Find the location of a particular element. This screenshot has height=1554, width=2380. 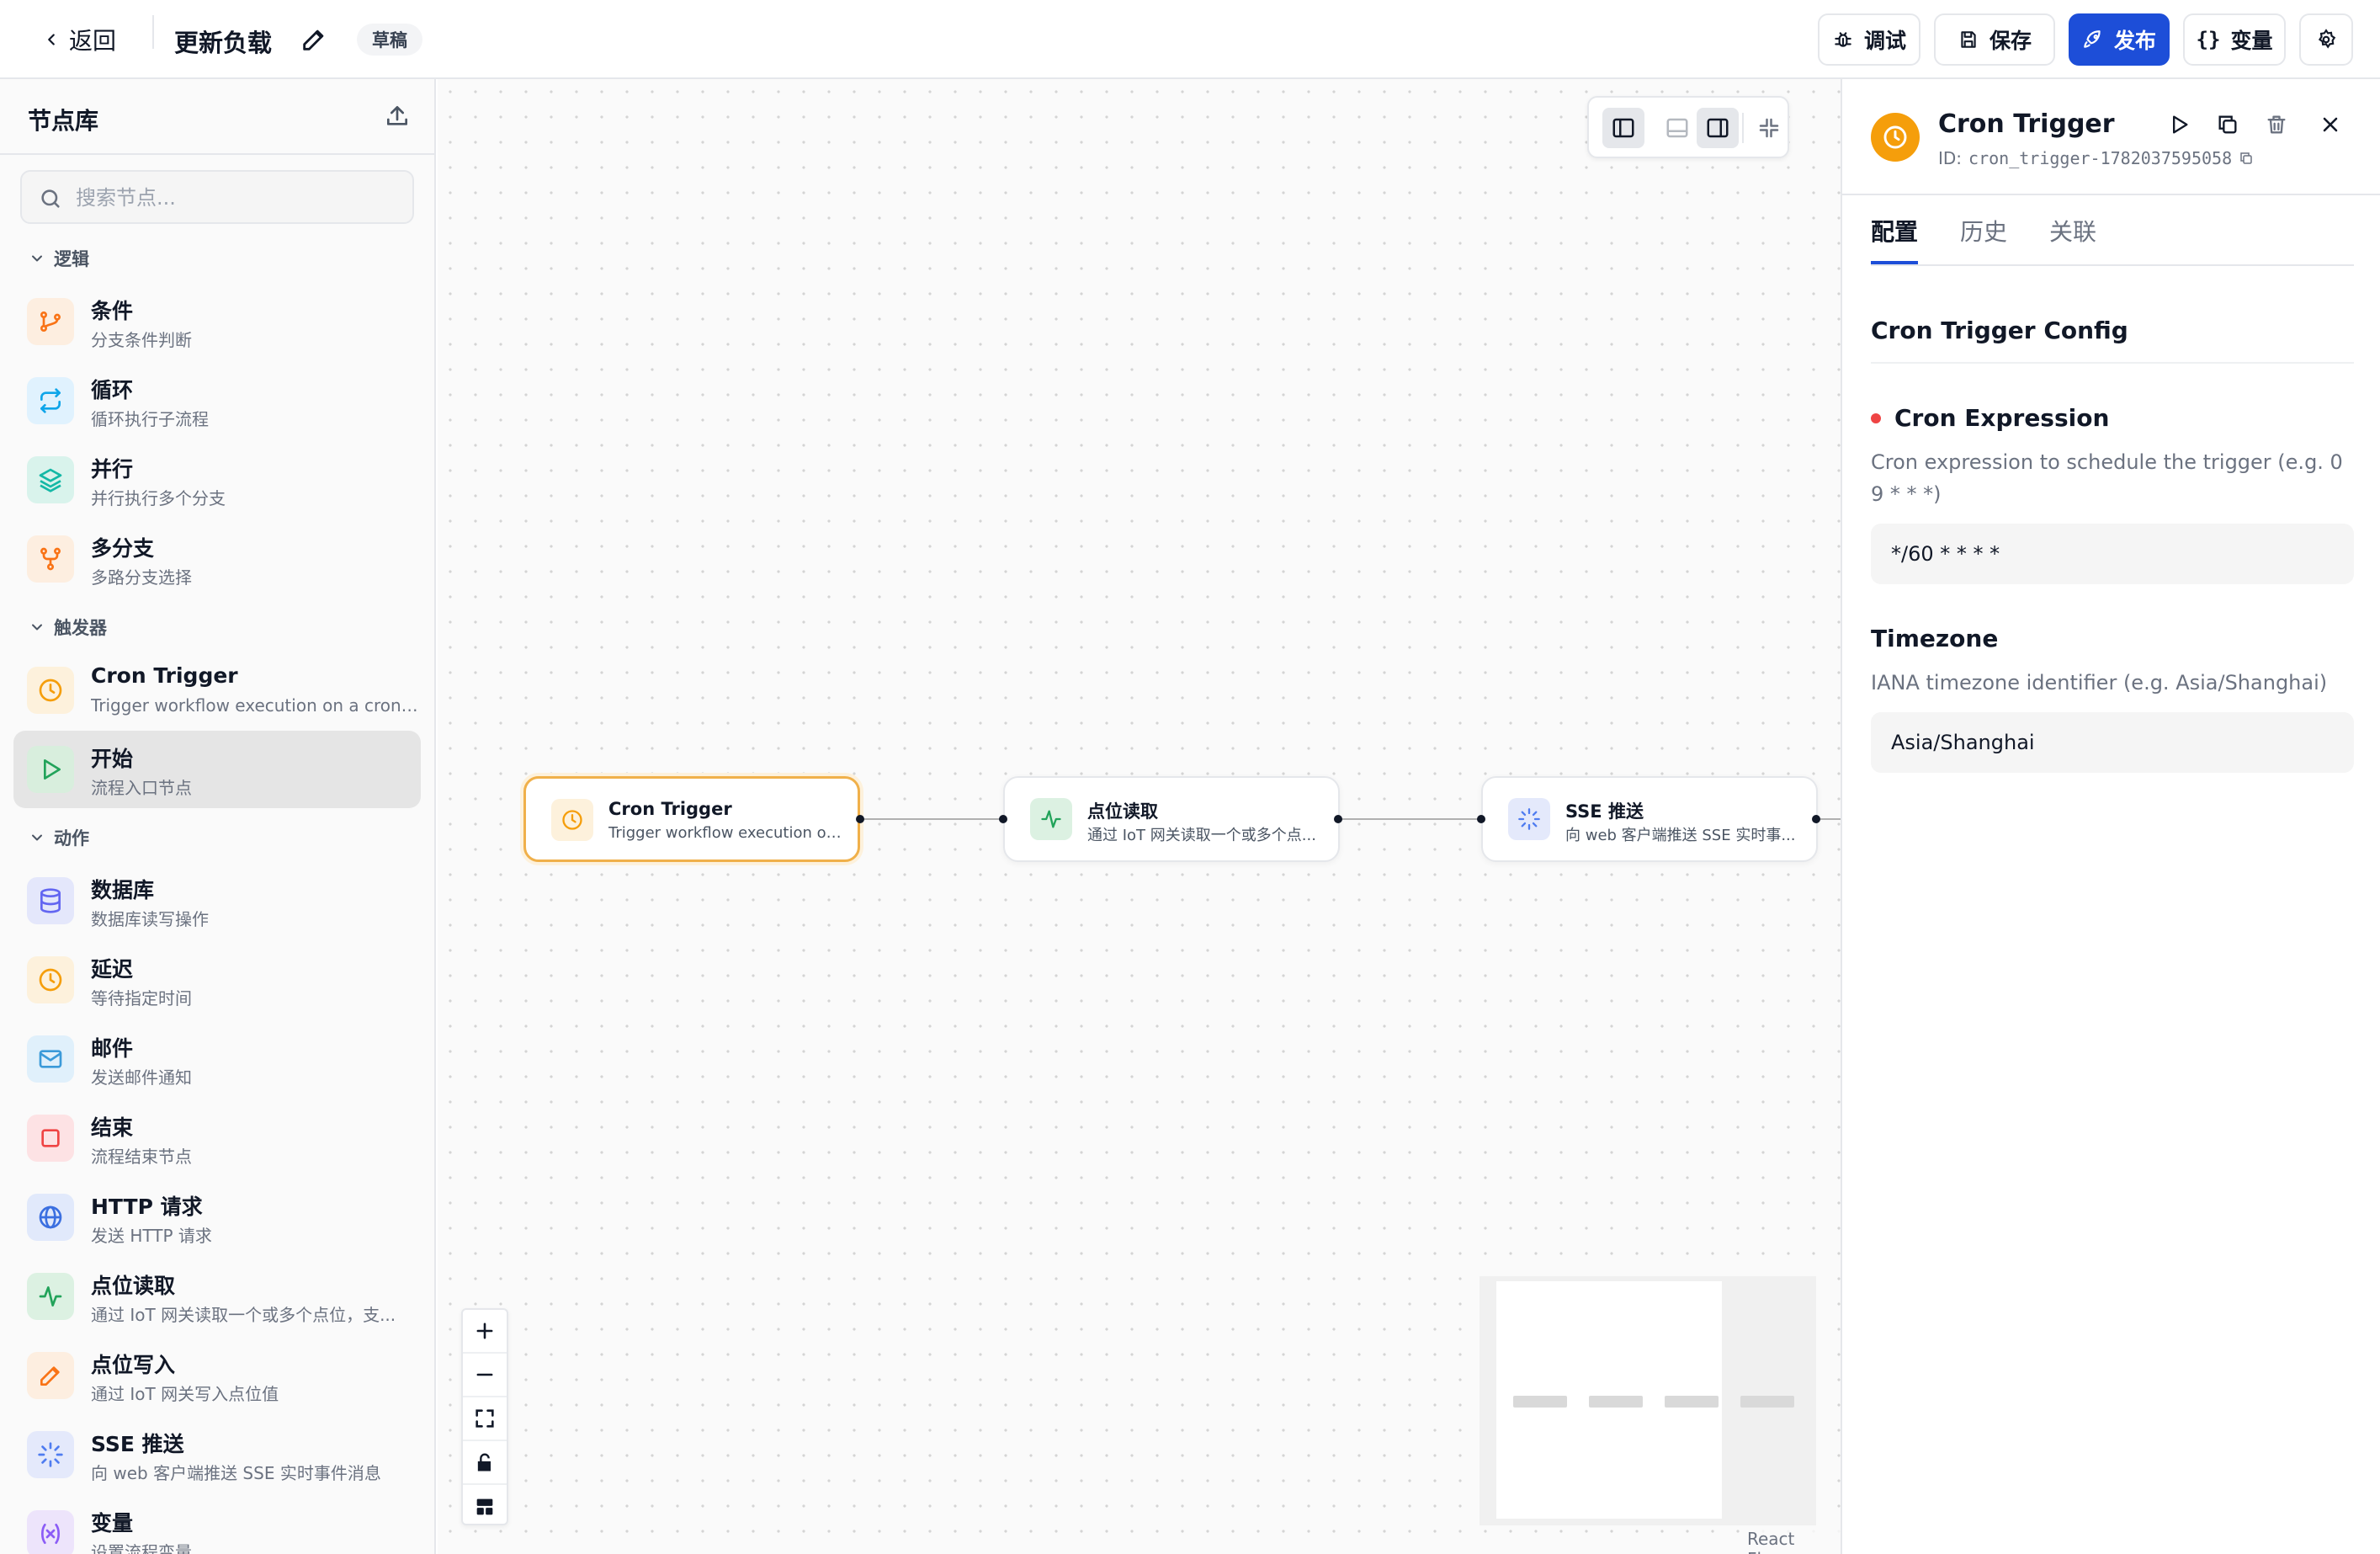

save-button: 保存 is located at coordinates (1994, 39).